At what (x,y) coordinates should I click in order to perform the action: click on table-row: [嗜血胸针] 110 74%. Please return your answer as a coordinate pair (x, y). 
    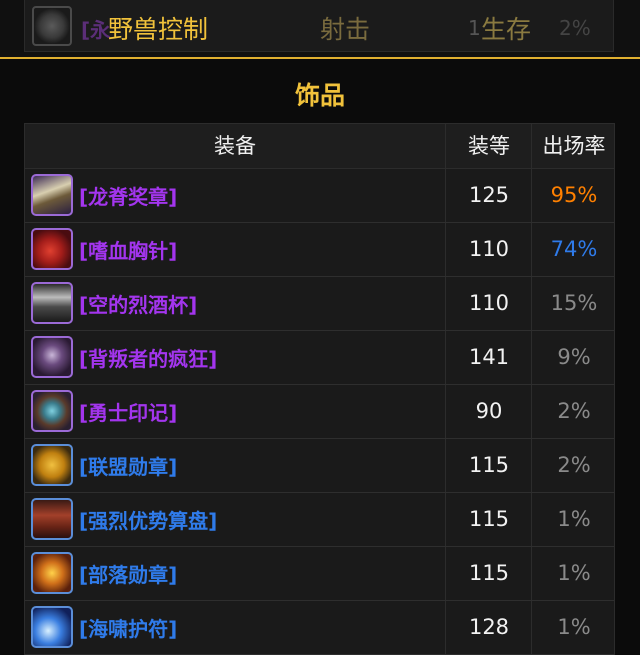
    Looking at the image, I should click on (319, 250).